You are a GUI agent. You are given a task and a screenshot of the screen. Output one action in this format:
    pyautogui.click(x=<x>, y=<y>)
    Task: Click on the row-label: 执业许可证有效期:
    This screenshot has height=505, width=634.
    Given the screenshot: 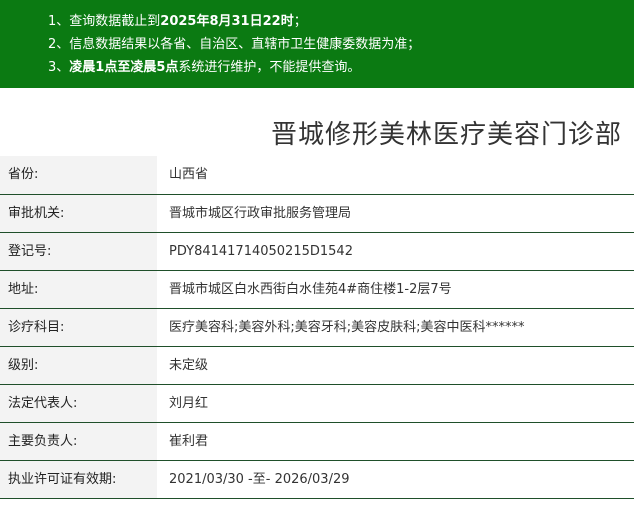 What is the action you would take?
    pyautogui.click(x=78, y=479)
    